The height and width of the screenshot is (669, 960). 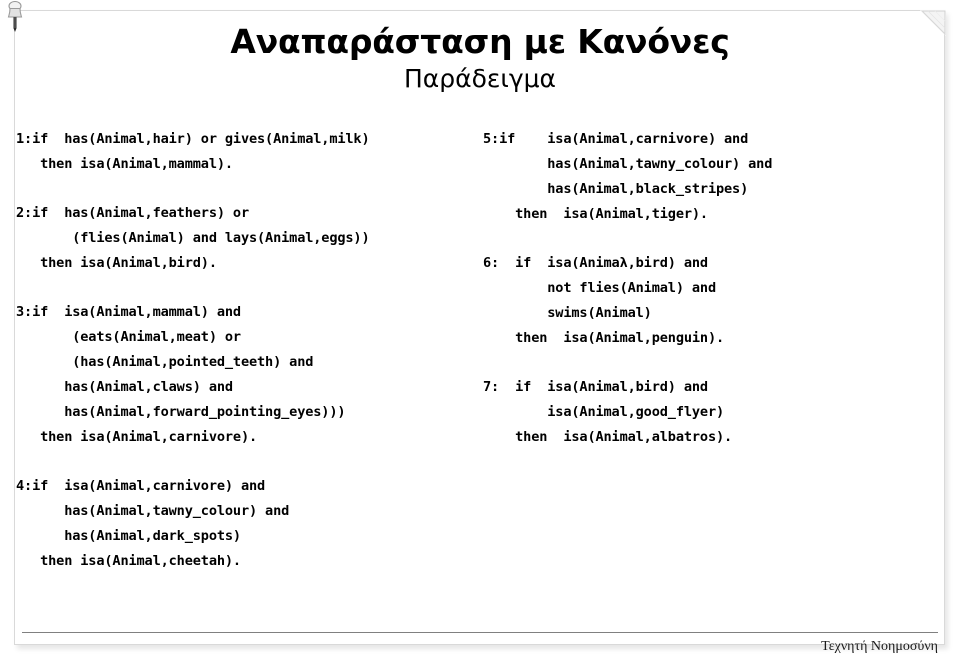 What do you see at coordinates (595, 387) in the screenshot?
I see `rule-line: 7: if isa(Animal,bird) and` at bounding box center [595, 387].